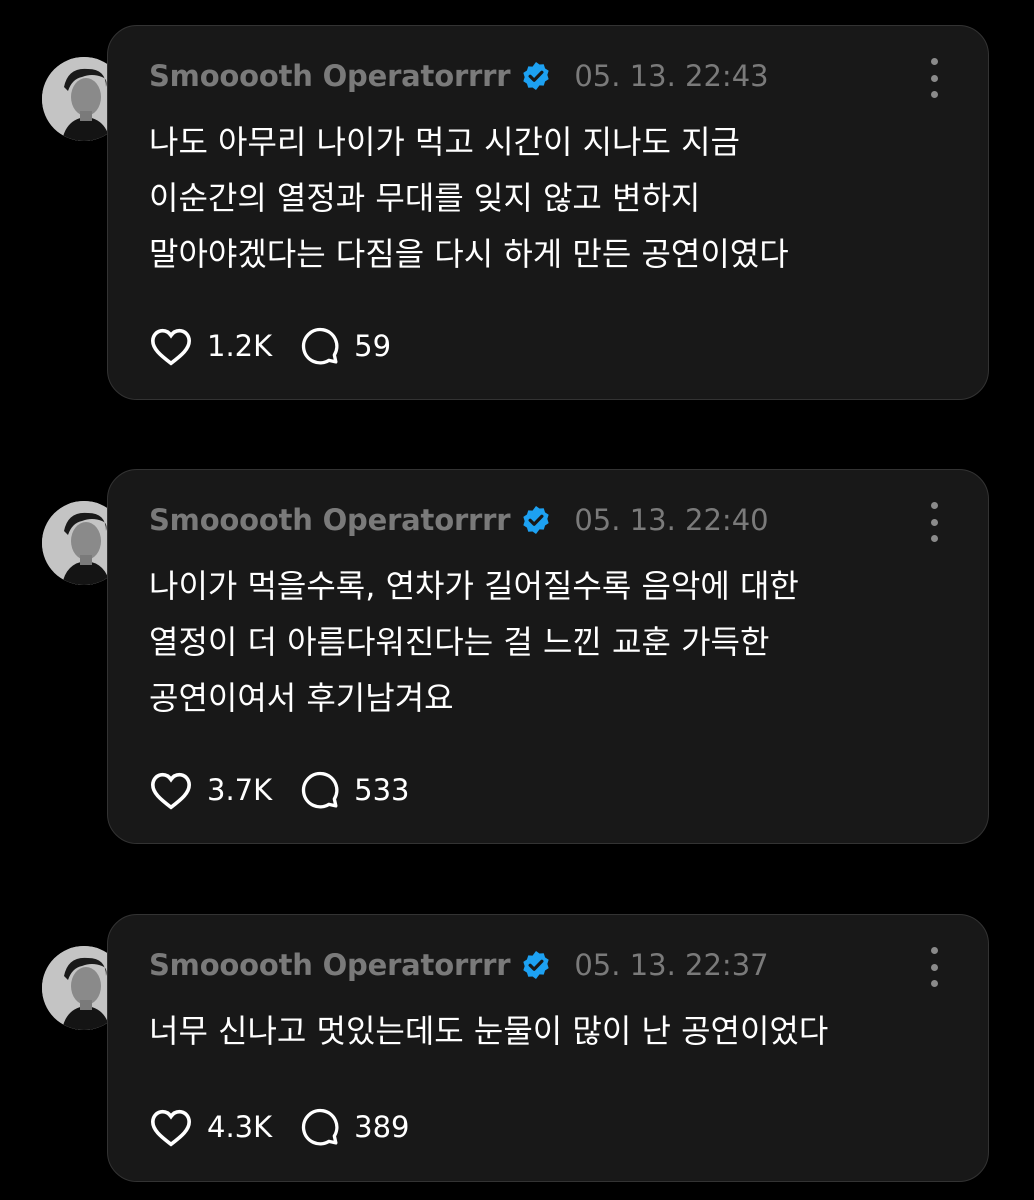  What do you see at coordinates (459, 642) in the screenshot?
I see `post-text-line: 열정이 더 아름다워진다는 걸 느낀 교훈 가득한` at bounding box center [459, 642].